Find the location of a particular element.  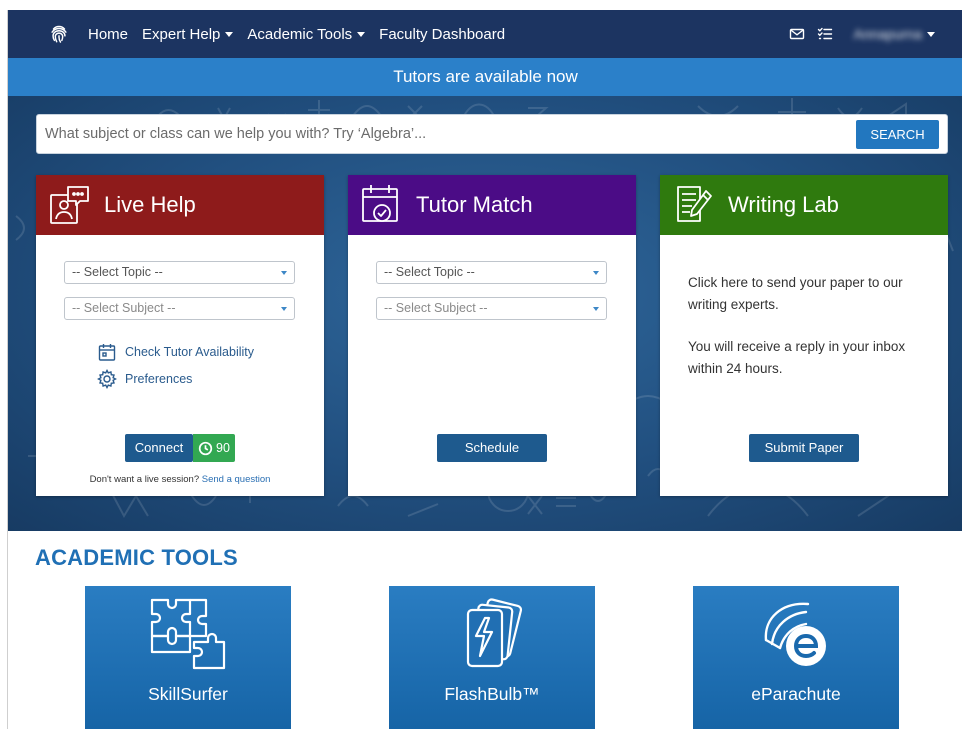

nav-faculty-dashboard-label: Faculty Dashboard is located at coordinates (442, 34).